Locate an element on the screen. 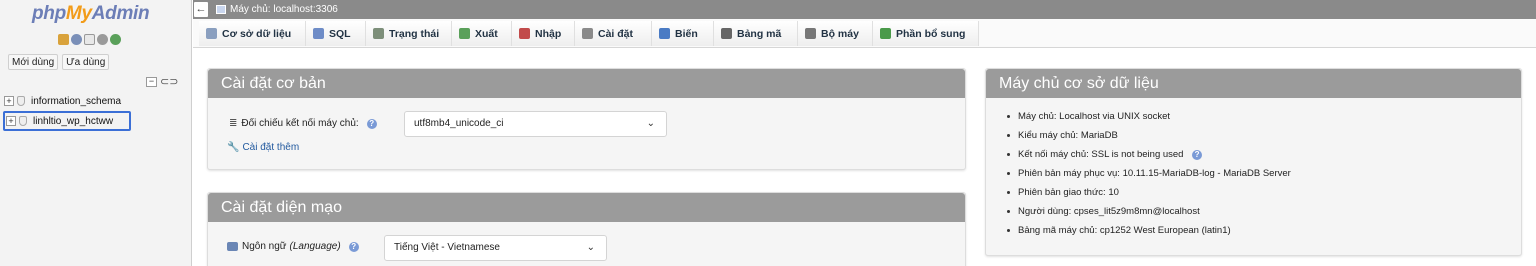 This screenshot has width=1536, height=266. tab-databases: Cơ sở dữ liệu is located at coordinates (252, 33).